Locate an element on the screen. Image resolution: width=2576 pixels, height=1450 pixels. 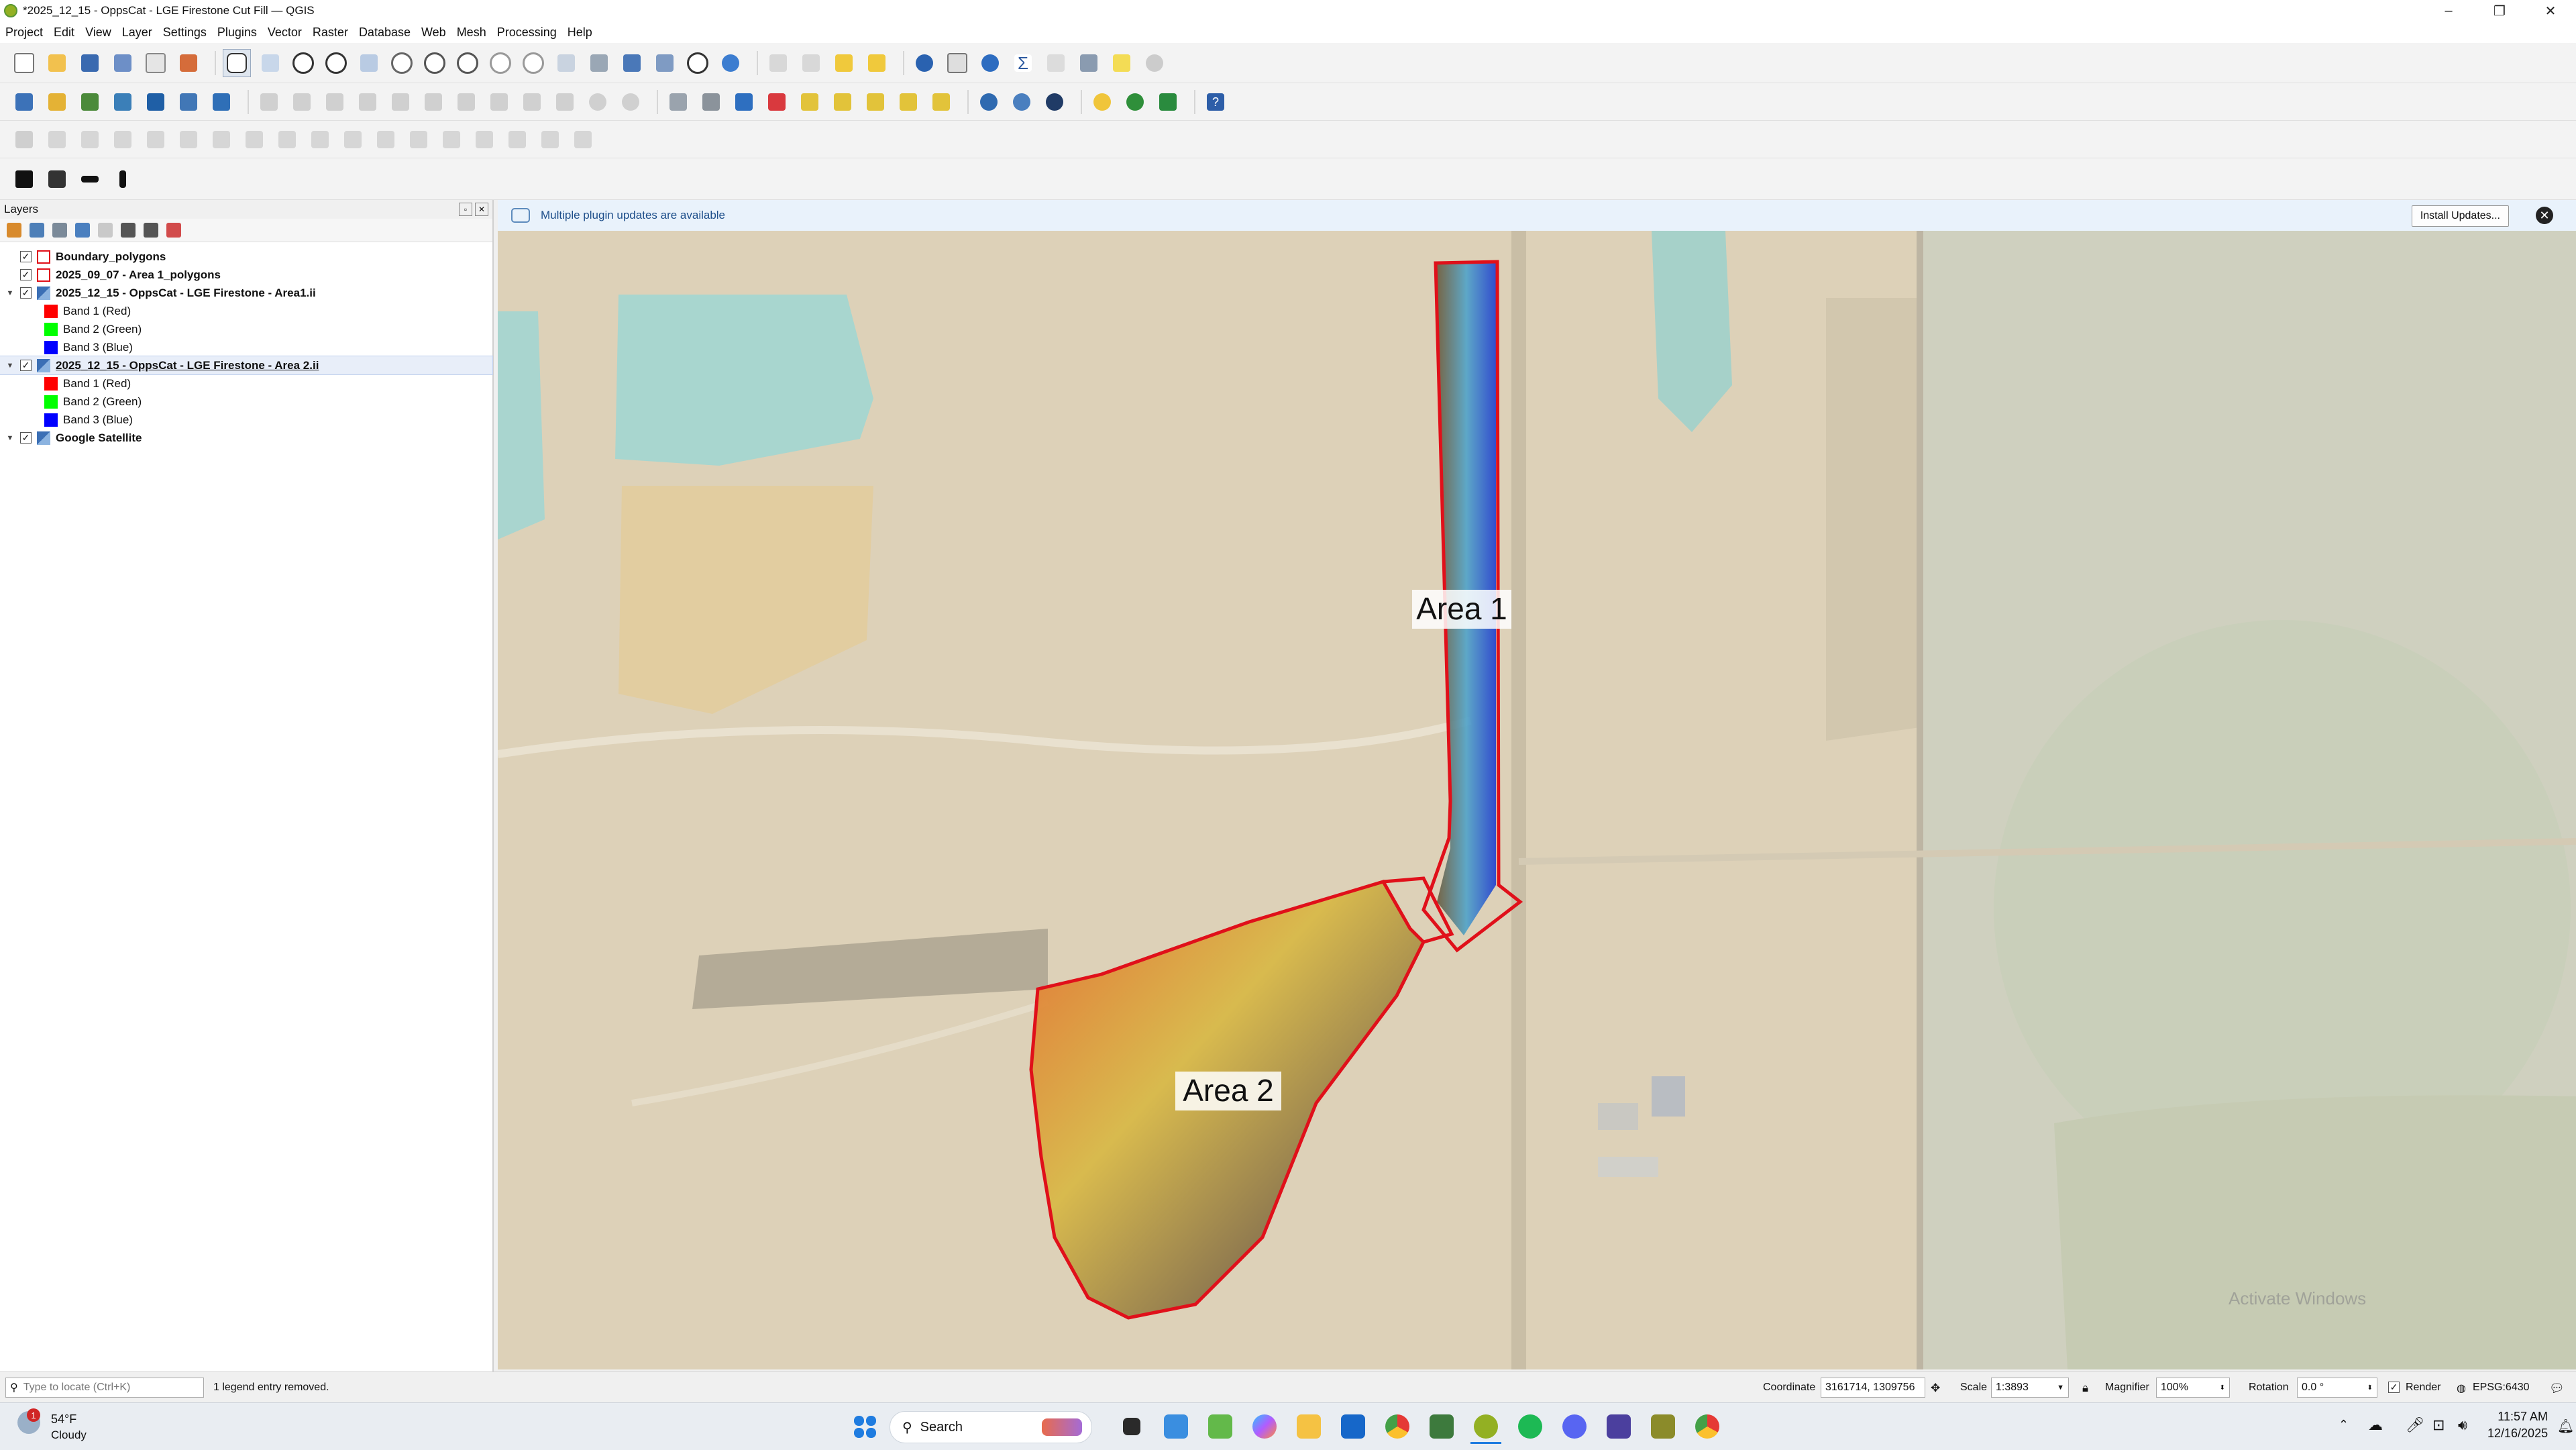
coordinate-field: 3161714, 1309756 is located at coordinates (1873, 1388).